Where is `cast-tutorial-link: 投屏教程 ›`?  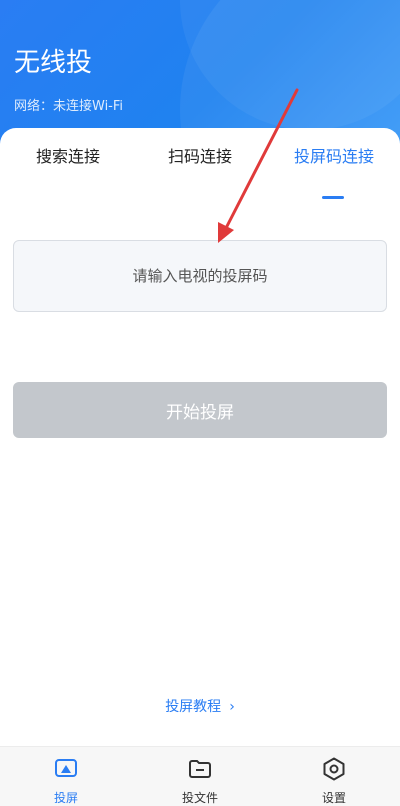
cast-tutorial-link: 投屏教程 › is located at coordinates (200, 706).